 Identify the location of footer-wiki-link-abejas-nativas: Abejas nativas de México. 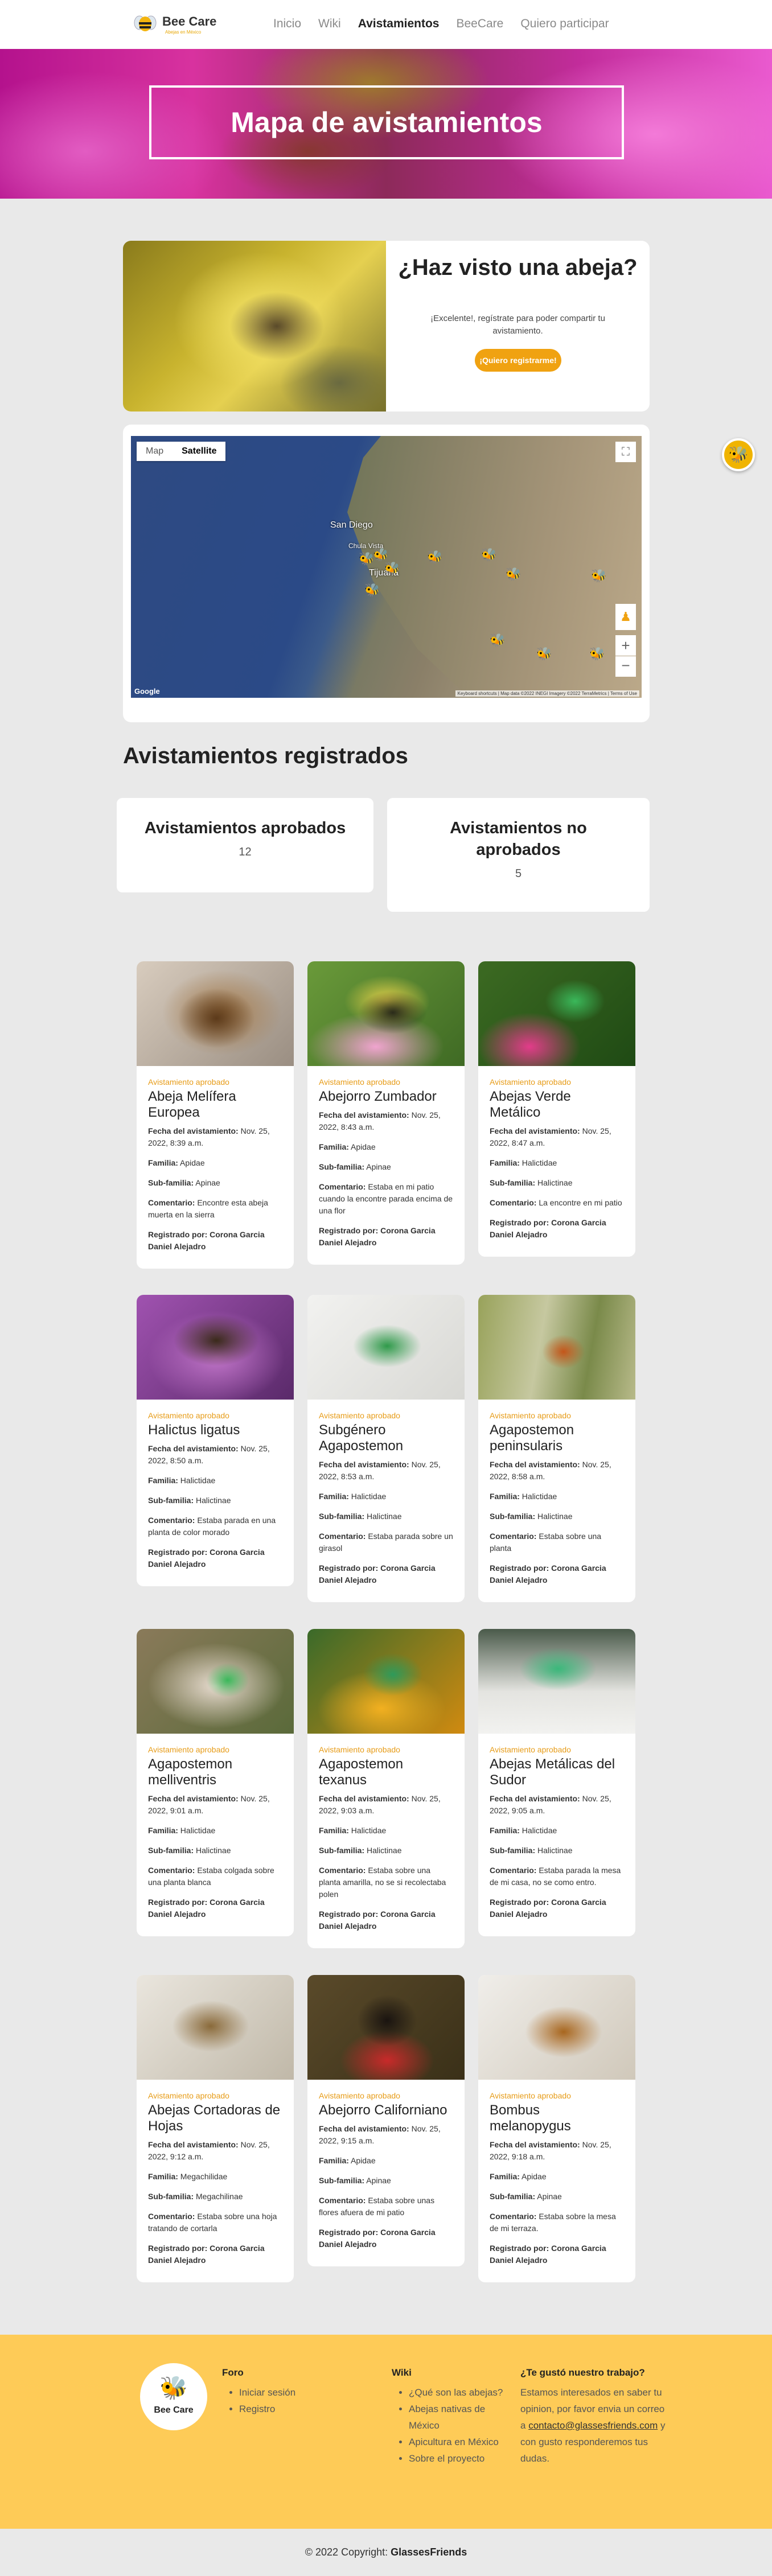
(447, 2418).